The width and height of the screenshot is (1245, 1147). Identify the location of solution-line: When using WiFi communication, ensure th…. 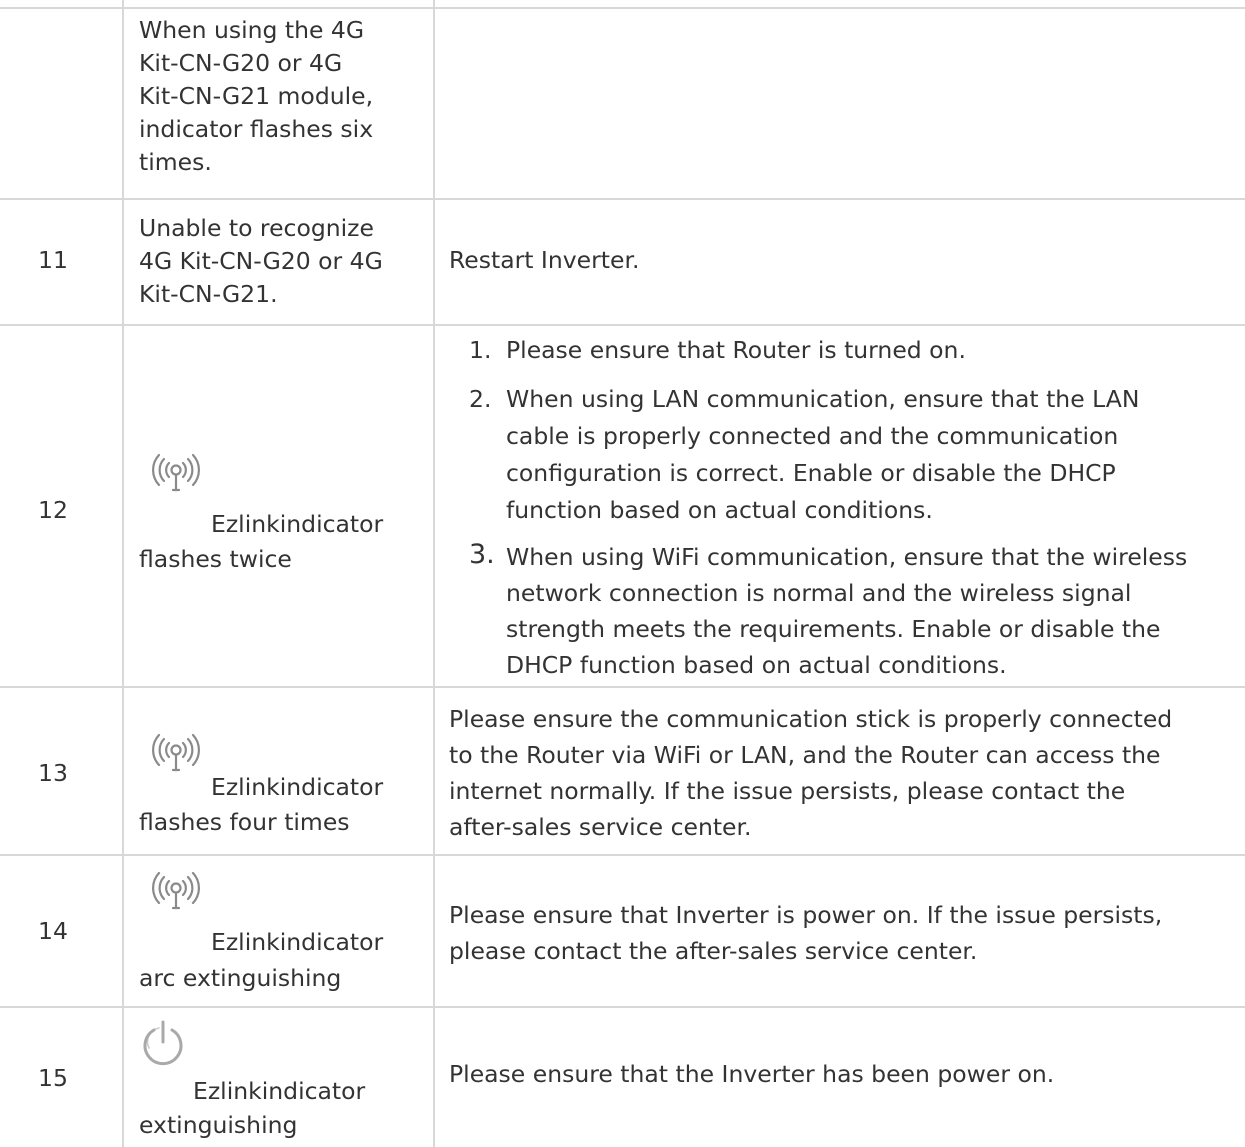
(847, 557).